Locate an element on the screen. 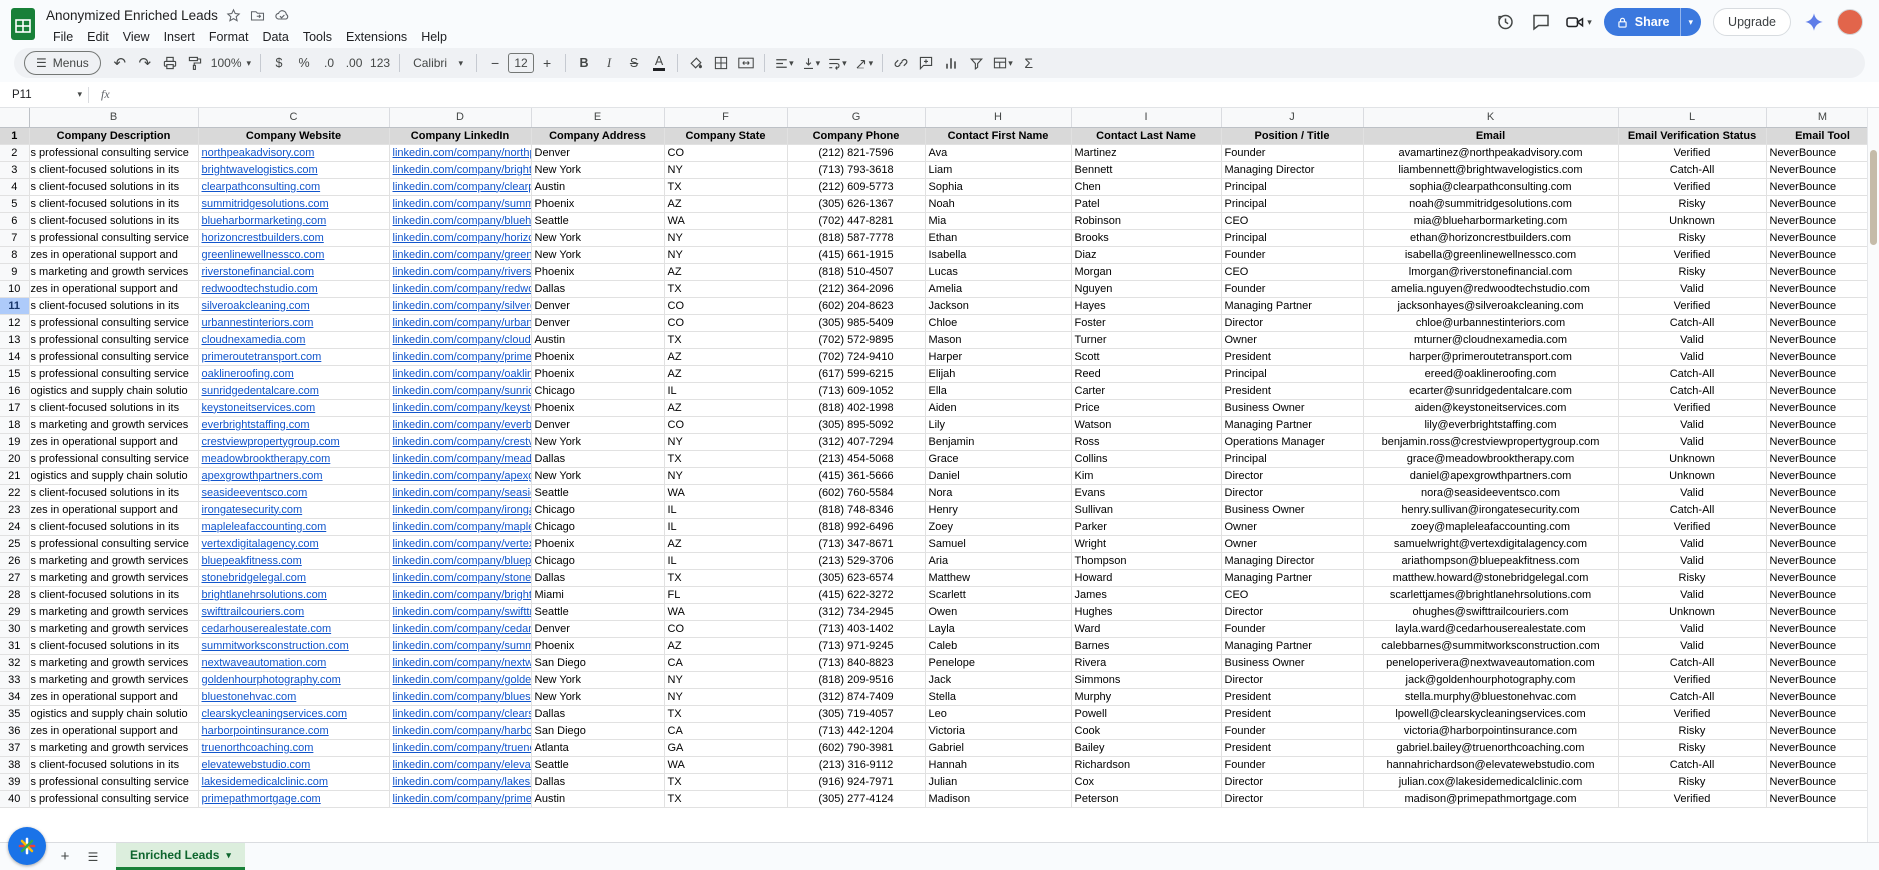 This screenshot has height=870, width=1879. cell-email: henry.sullivan@irongatesecurity.com is located at coordinates (1491, 510).